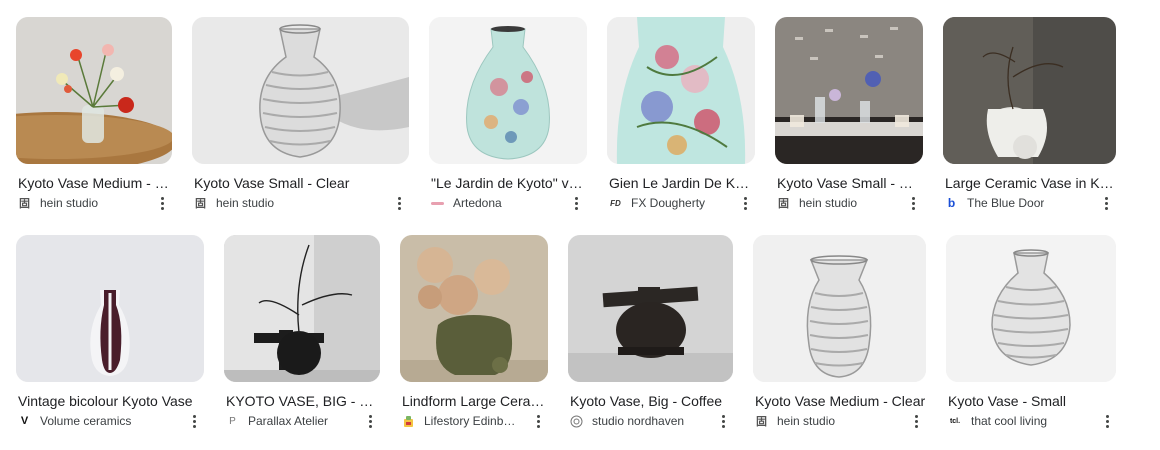  I want to click on studio-nordhaven-icon, so click(576, 421).